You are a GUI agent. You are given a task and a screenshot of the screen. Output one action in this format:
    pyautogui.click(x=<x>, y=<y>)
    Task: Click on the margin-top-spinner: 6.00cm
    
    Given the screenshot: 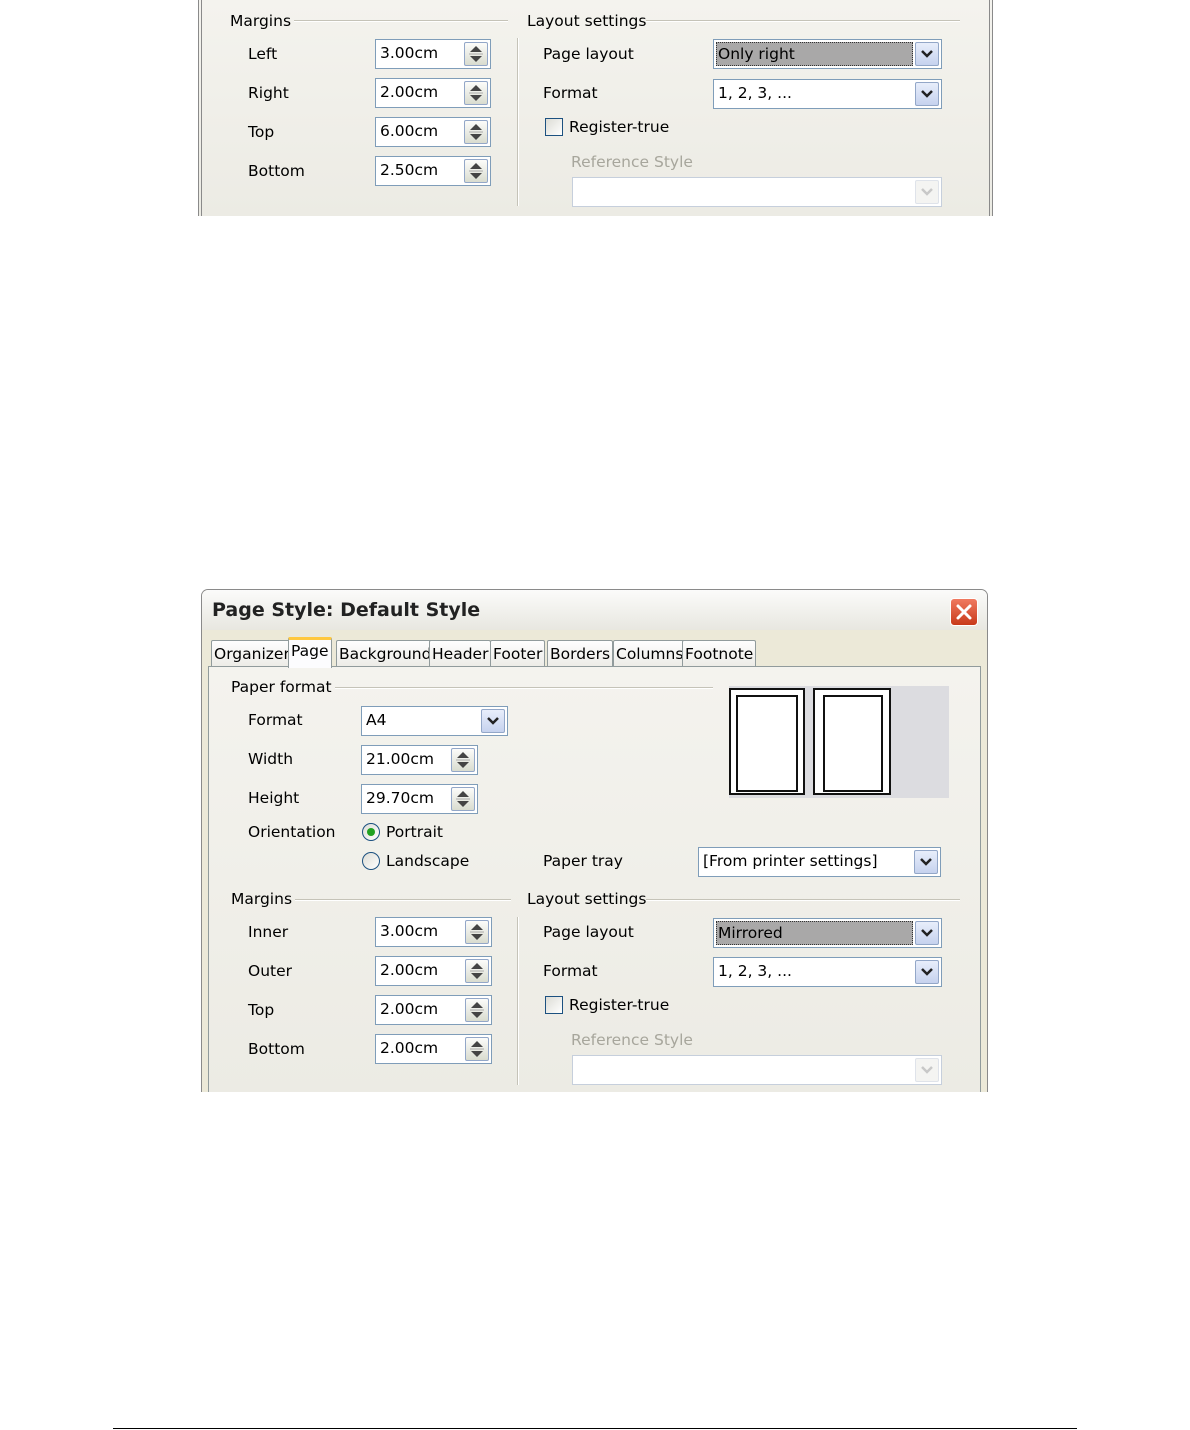 What is the action you would take?
    pyautogui.click(x=433, y=132)
    